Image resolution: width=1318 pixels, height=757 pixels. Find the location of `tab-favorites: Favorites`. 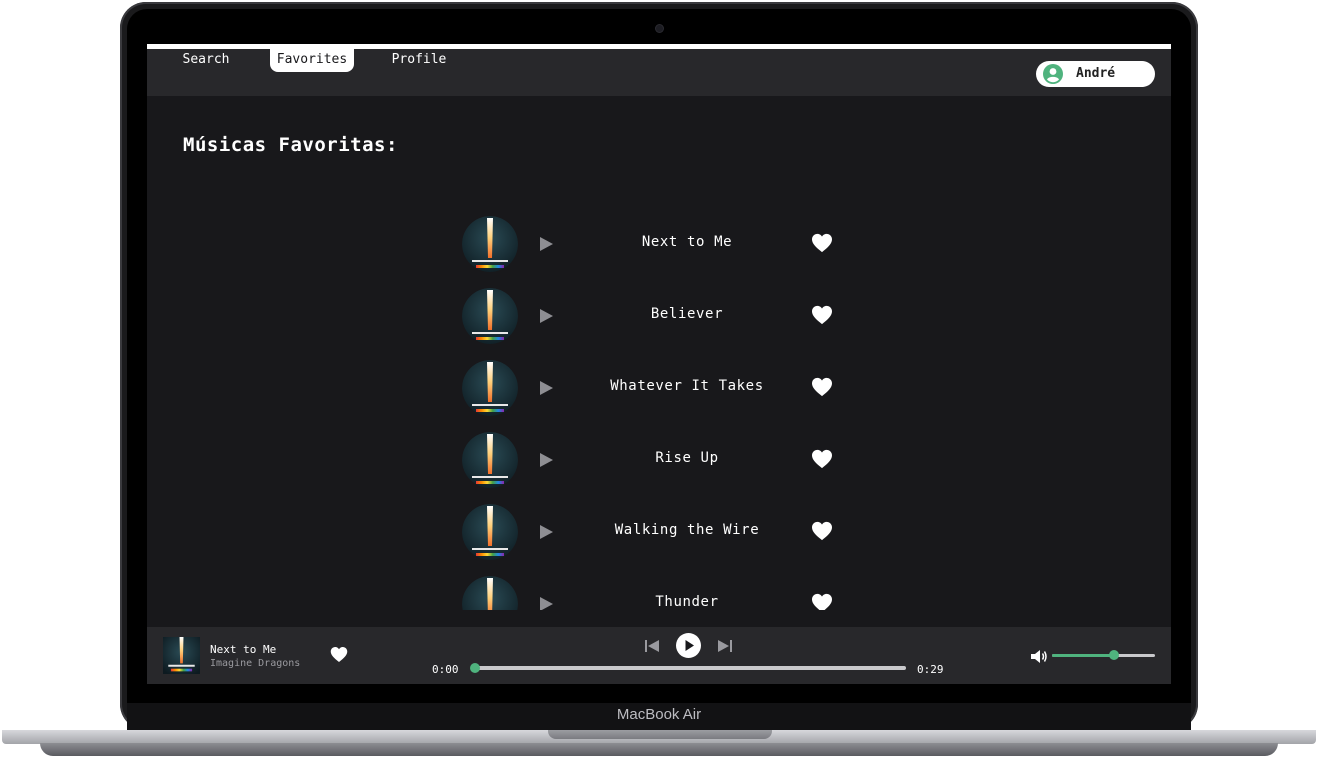

tab-favorites: Favorites is located at coordinates (312, 60).